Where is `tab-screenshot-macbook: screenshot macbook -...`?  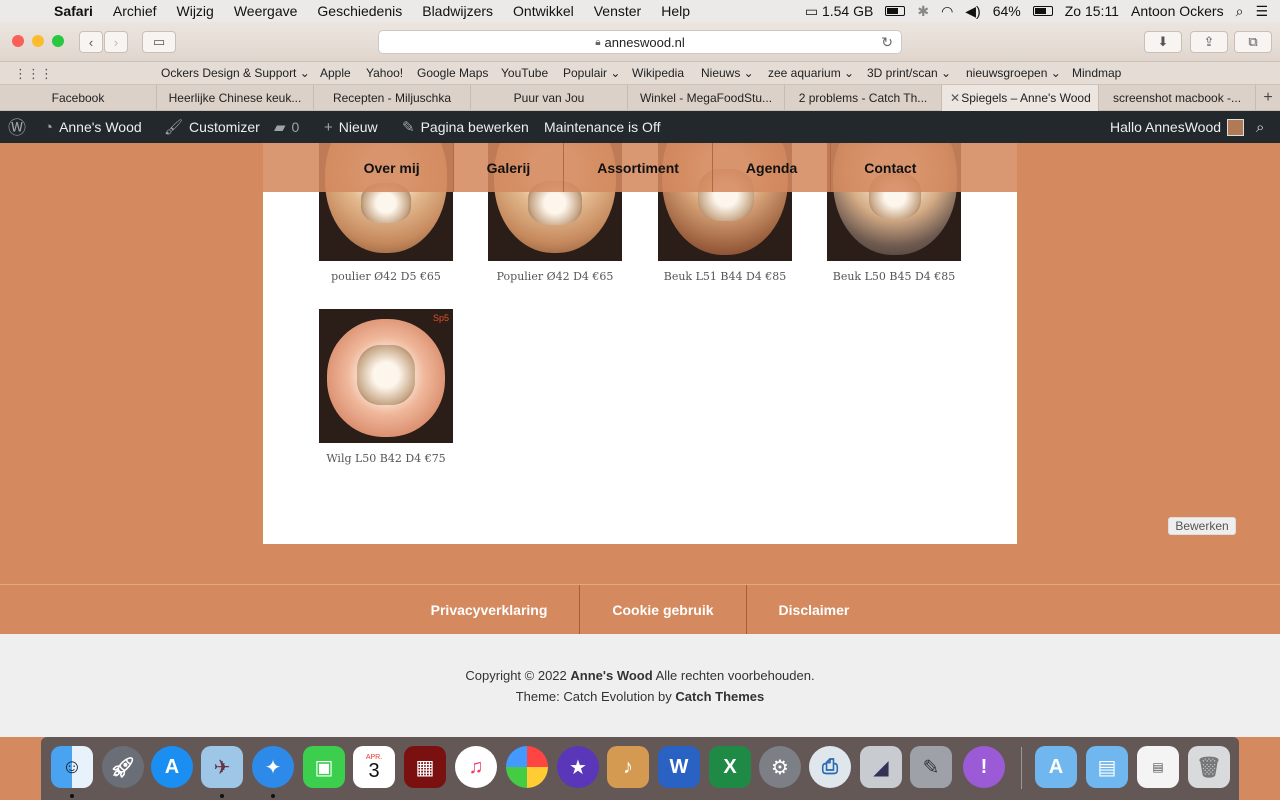 tab-screenshot-macbook: screenshot macbook -... is located at coordinates (1177, 98).